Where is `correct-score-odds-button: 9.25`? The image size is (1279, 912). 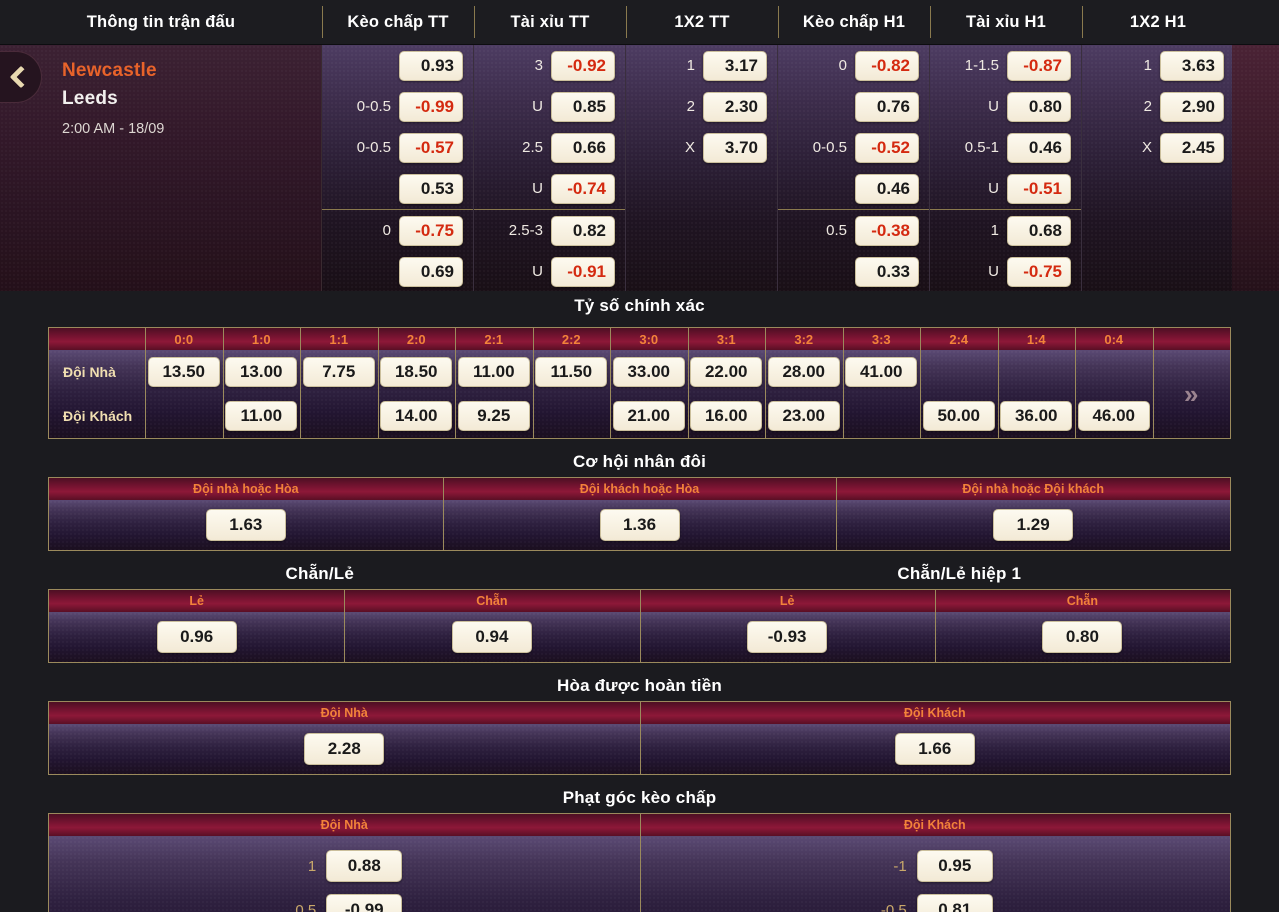 correct-score-odds-button: 9.25 is located at coordinates (493, 416).